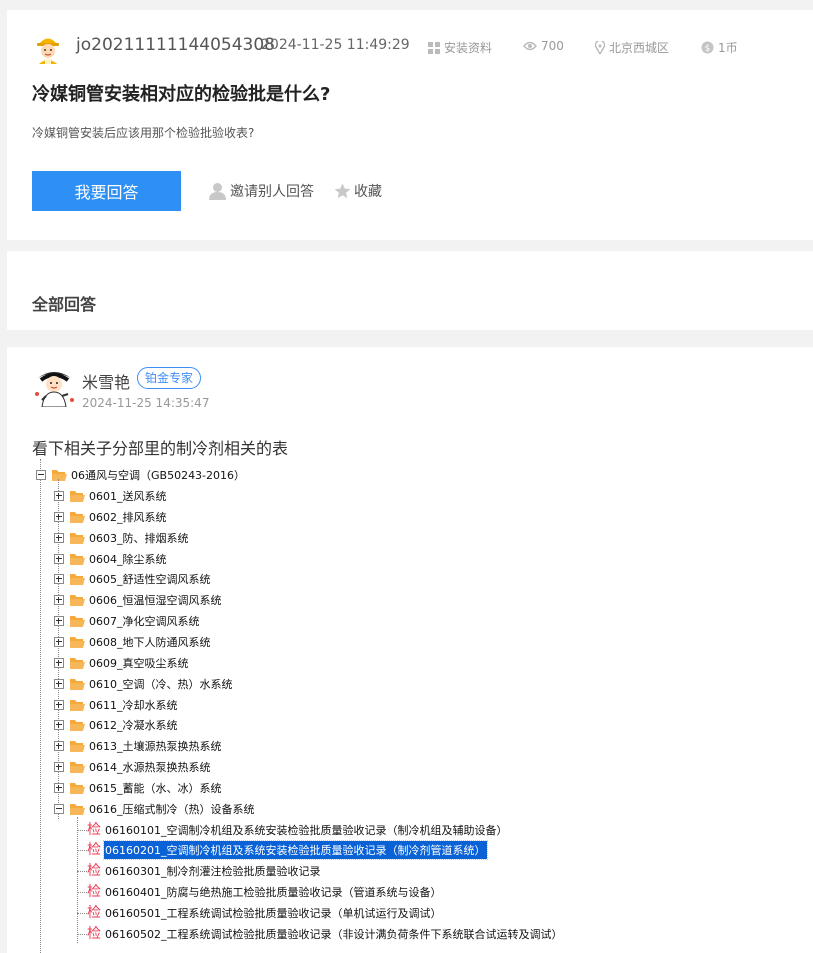  What do you see at coordinates (410, 290) in the screenshot?
I see `all-answers-section: 全部回答` at bounding box center [410, 290].